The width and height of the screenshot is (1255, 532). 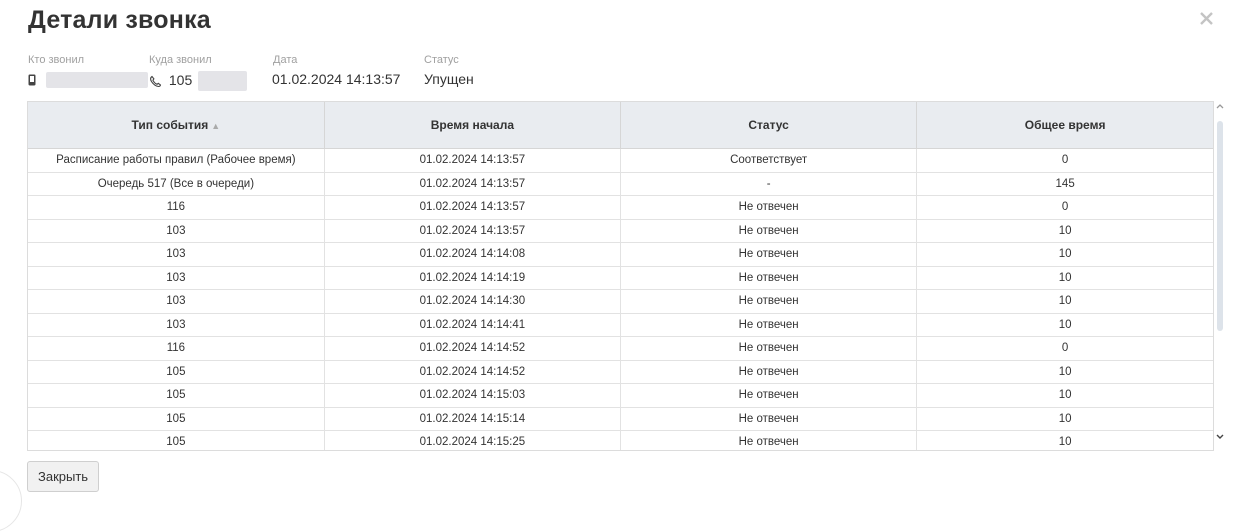 I want to click on table-row: 103 01.02.2024 14:14:08 Не отвечен 10, so click(x=620, y=254).